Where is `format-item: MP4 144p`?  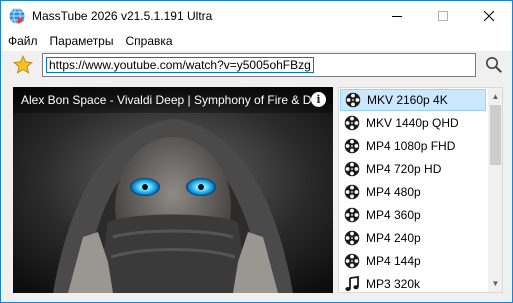 format-item: MP4 144p is located at coordinates (413, 261).